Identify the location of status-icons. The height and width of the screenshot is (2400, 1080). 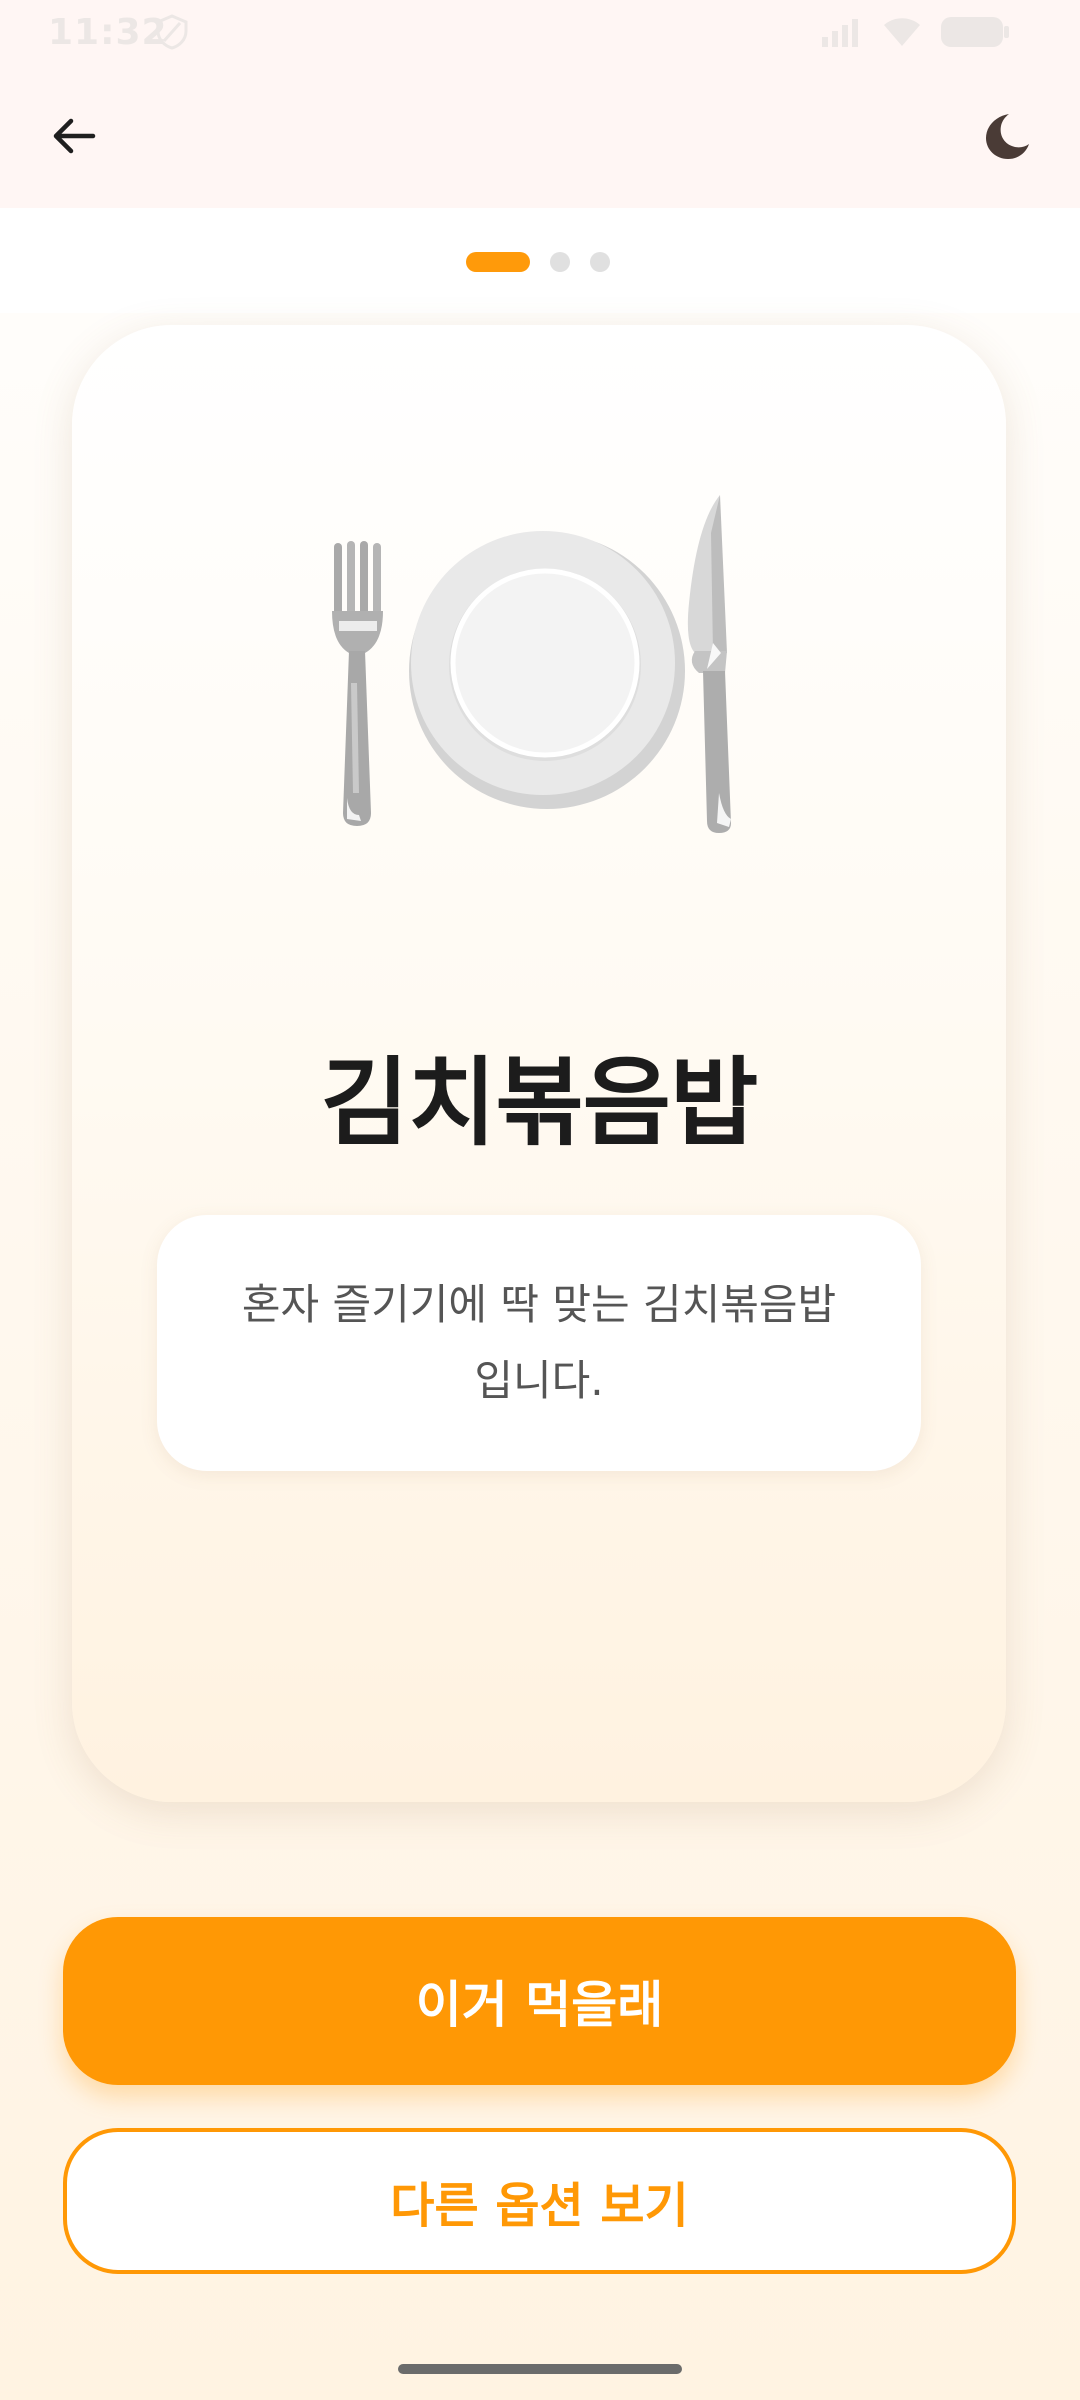
(915, 32).